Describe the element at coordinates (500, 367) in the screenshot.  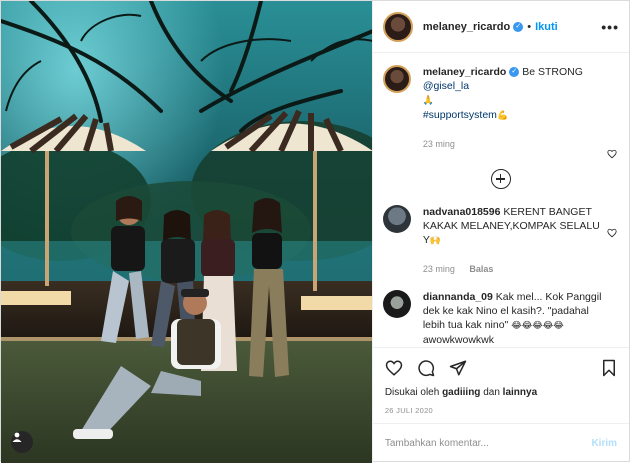
I see `post-actions` at that location.